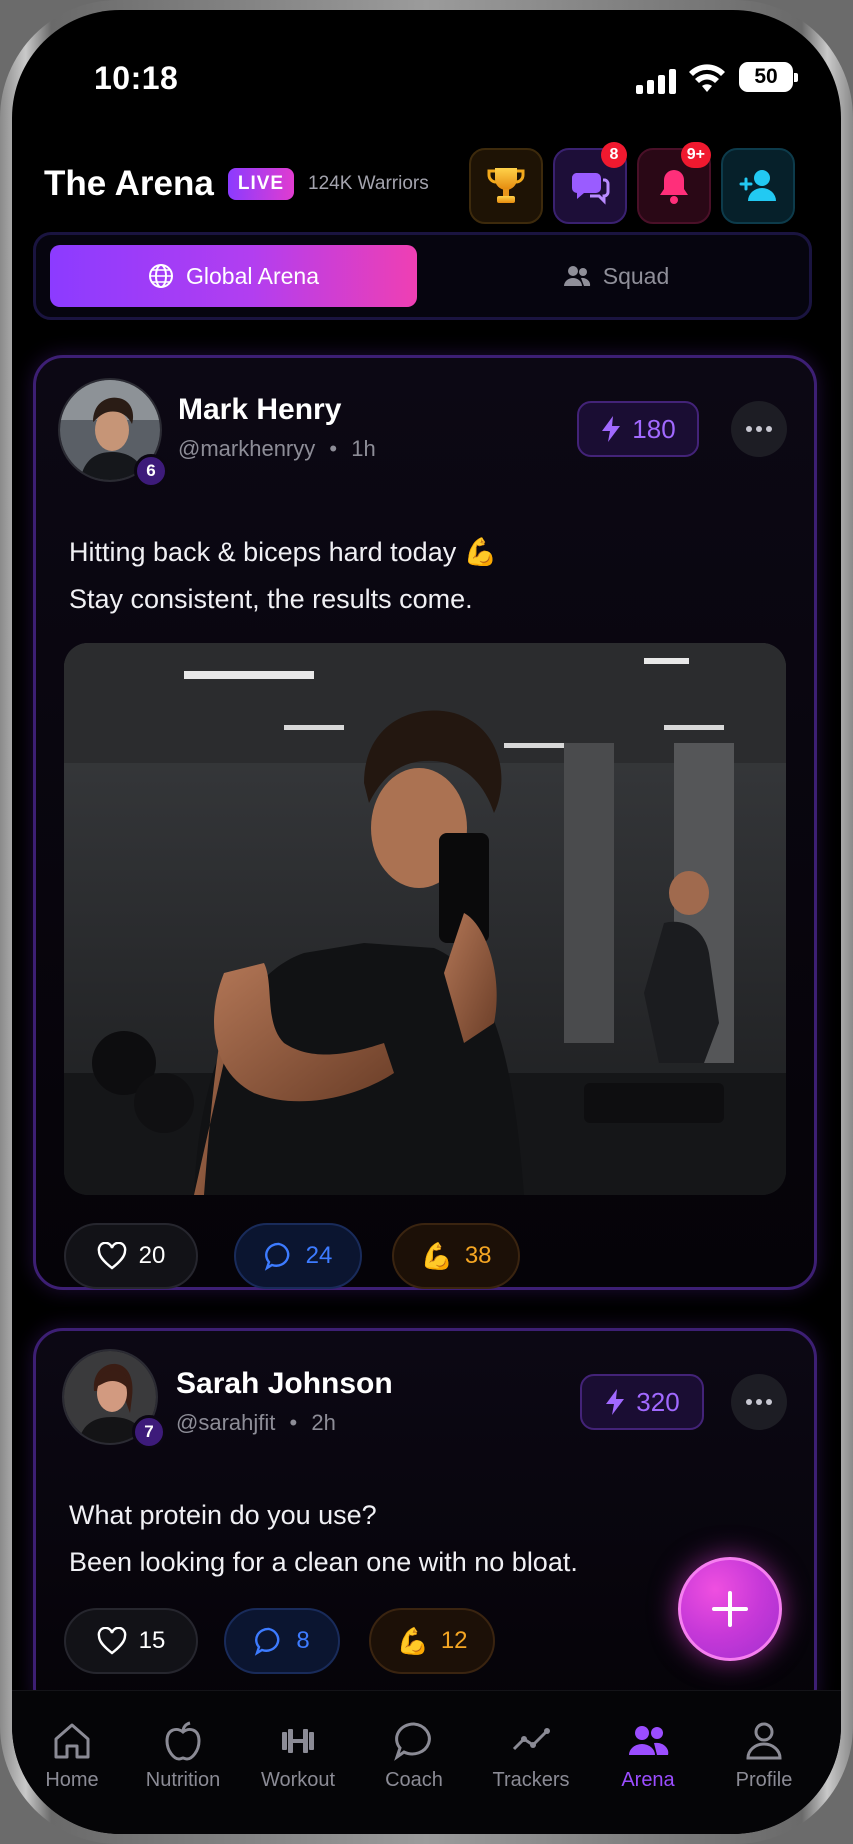 This screenshot has width=853, height=1844. I want to click on trophy-icon, so click(506, 185).